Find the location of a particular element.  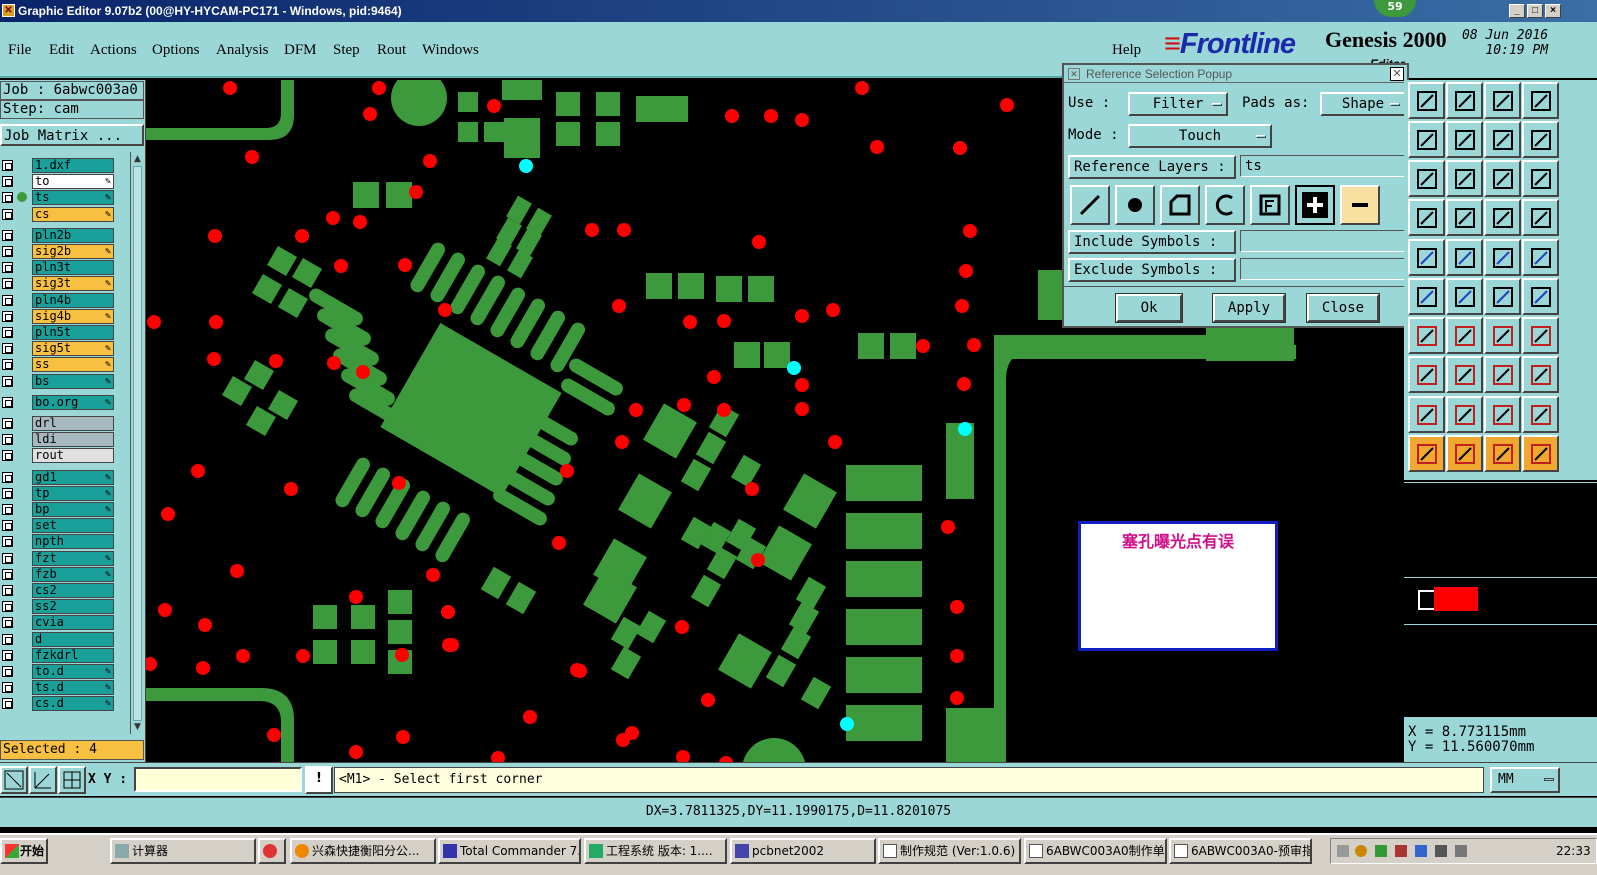

route2-icon is located at coordinates (1540, 296).